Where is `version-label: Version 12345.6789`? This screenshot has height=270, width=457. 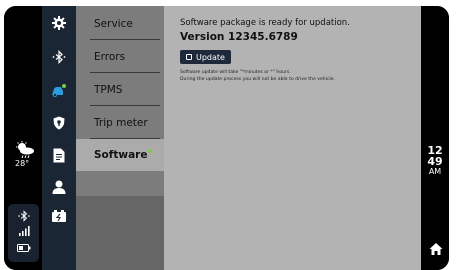
version-label: Version 12345.6789 is located at coordinates (239, 37).